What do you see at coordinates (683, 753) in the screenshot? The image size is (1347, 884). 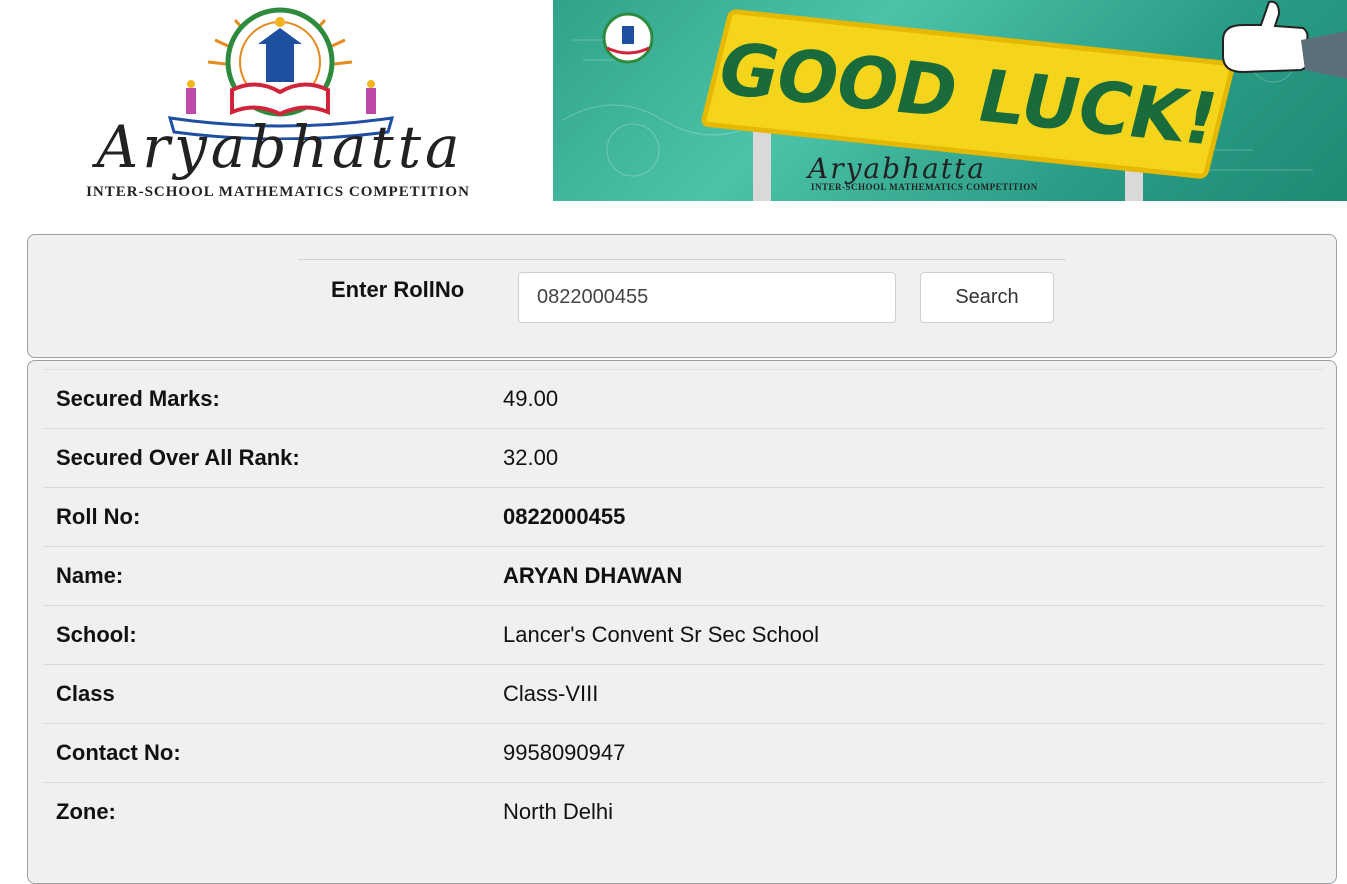 I see `table-row: Contact No: 9958090947` at bounding box center [683, 753].